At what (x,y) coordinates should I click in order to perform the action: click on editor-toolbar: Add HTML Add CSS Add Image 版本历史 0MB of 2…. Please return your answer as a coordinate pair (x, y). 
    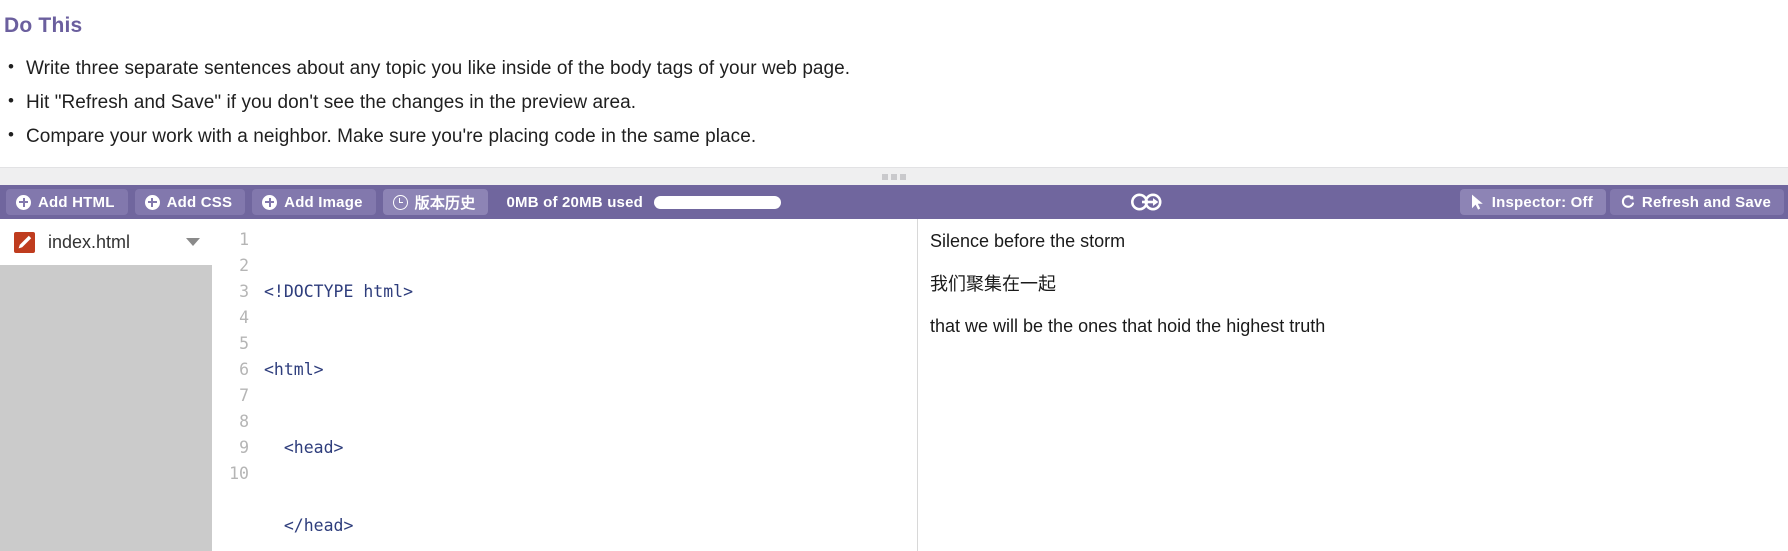
    Looking at the image, I should click on (894, 202).